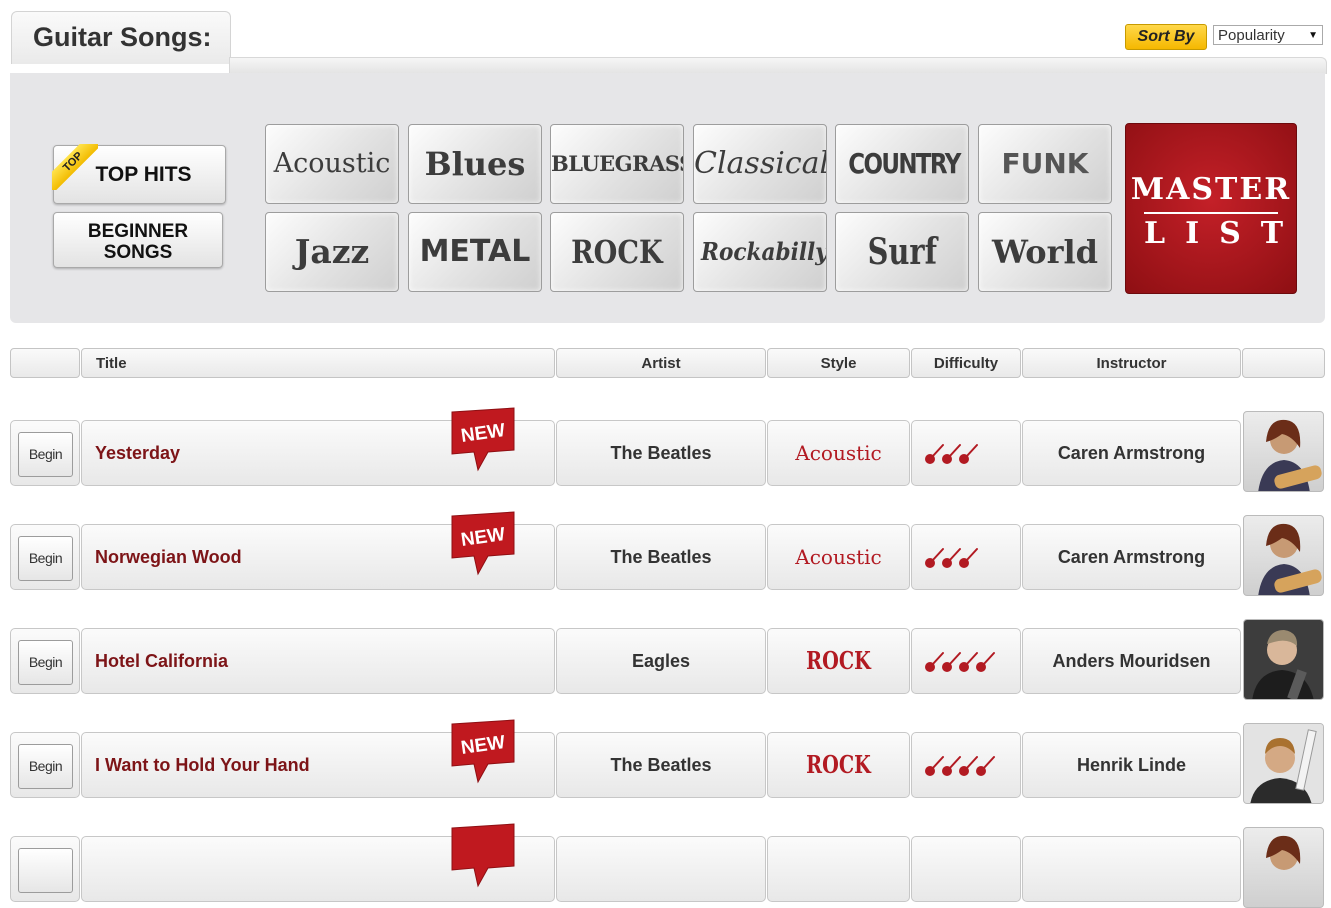  What do you see at coordinates (1131, 869) in the screenshot?
I see `instructor-cell` at bounding box center [1131, 869].